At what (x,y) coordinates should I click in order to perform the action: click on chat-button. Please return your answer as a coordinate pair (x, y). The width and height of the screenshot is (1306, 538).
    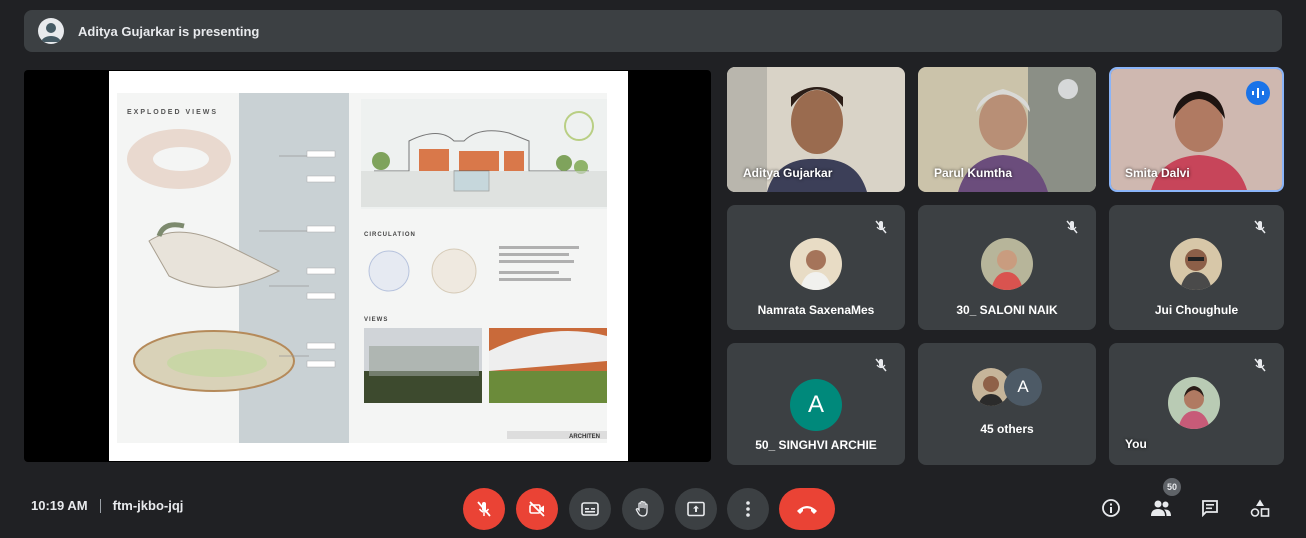
    Looking at the image, I should click on (1210, 508).